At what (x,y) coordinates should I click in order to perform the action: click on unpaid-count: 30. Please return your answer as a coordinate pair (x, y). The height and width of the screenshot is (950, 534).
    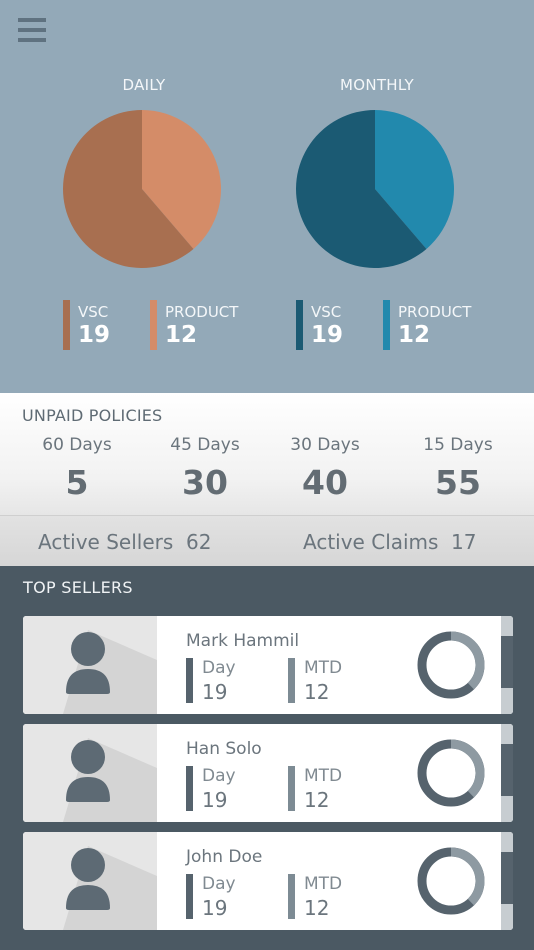
    Looking at the image, I should click on (205, 482).